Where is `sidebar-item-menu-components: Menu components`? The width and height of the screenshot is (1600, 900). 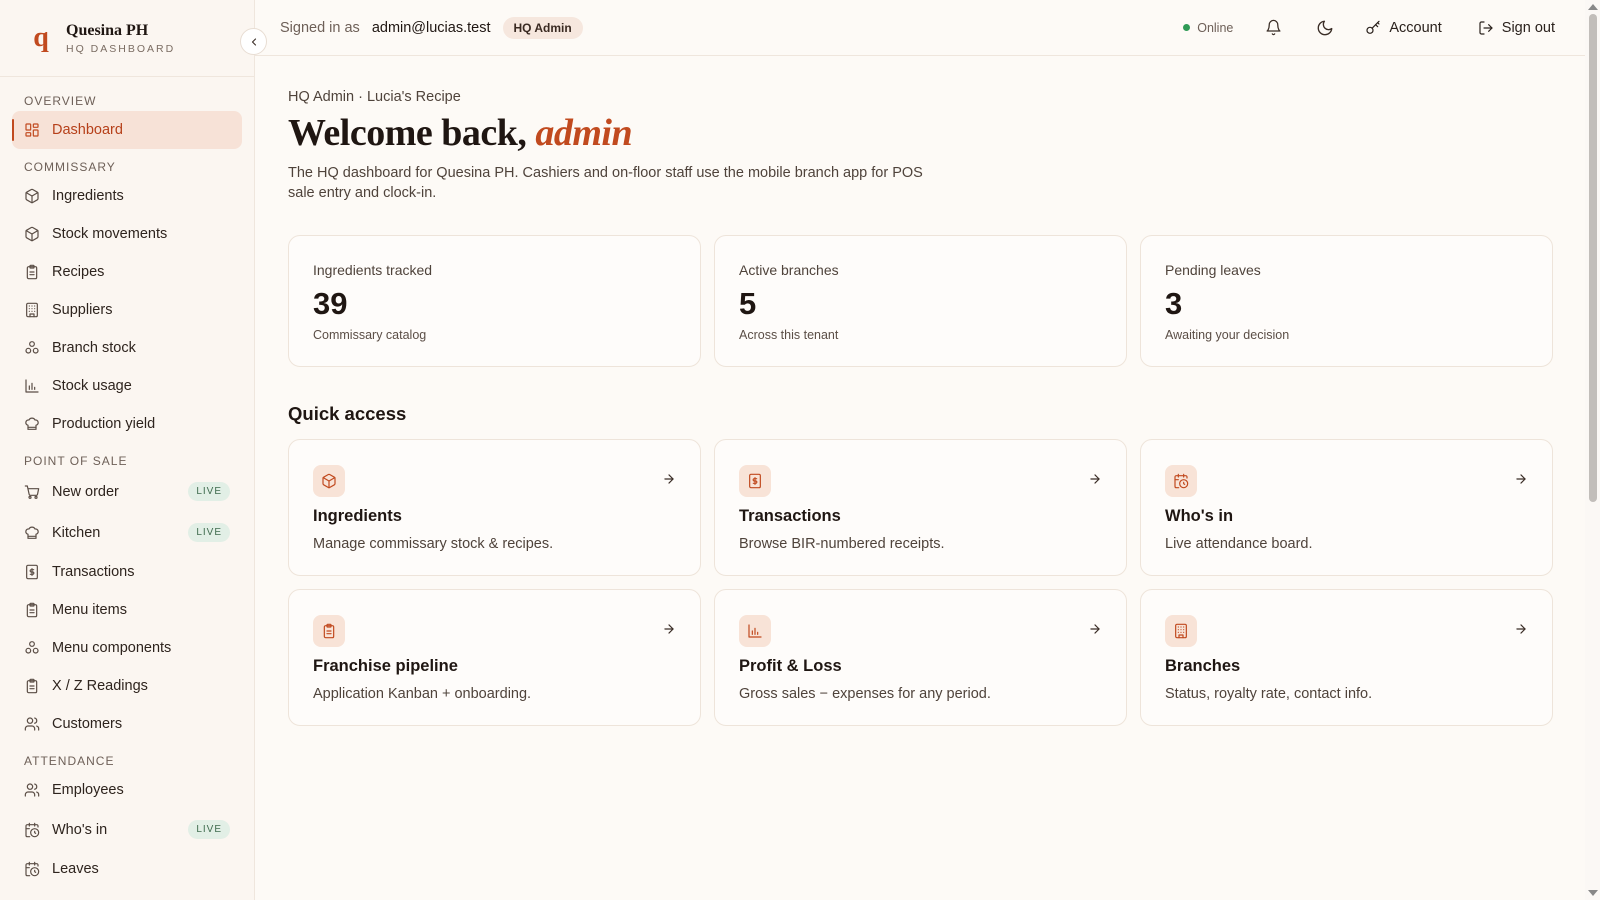 sidebar-item-menu-components: Menu components is located at coordinates (127, 648).